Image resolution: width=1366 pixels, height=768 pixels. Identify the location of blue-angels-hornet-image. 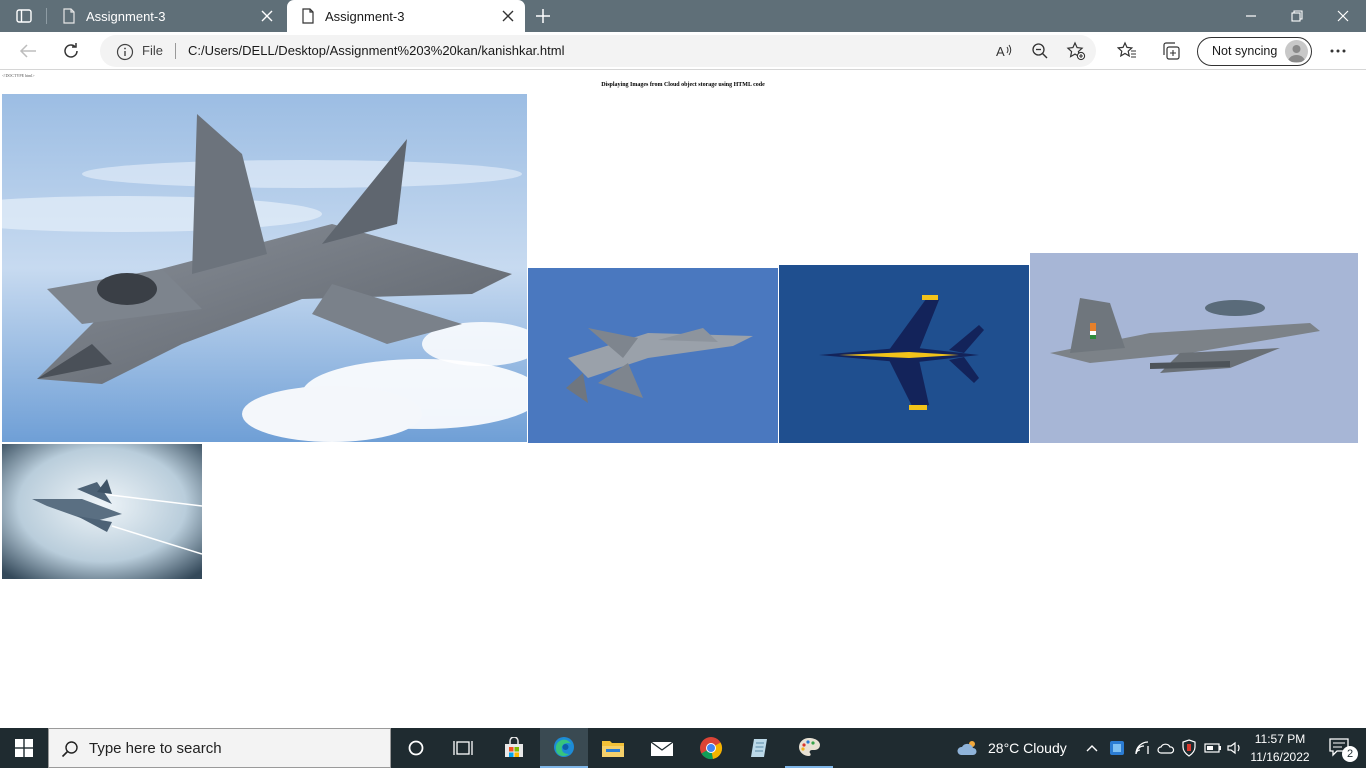
(904, 354).